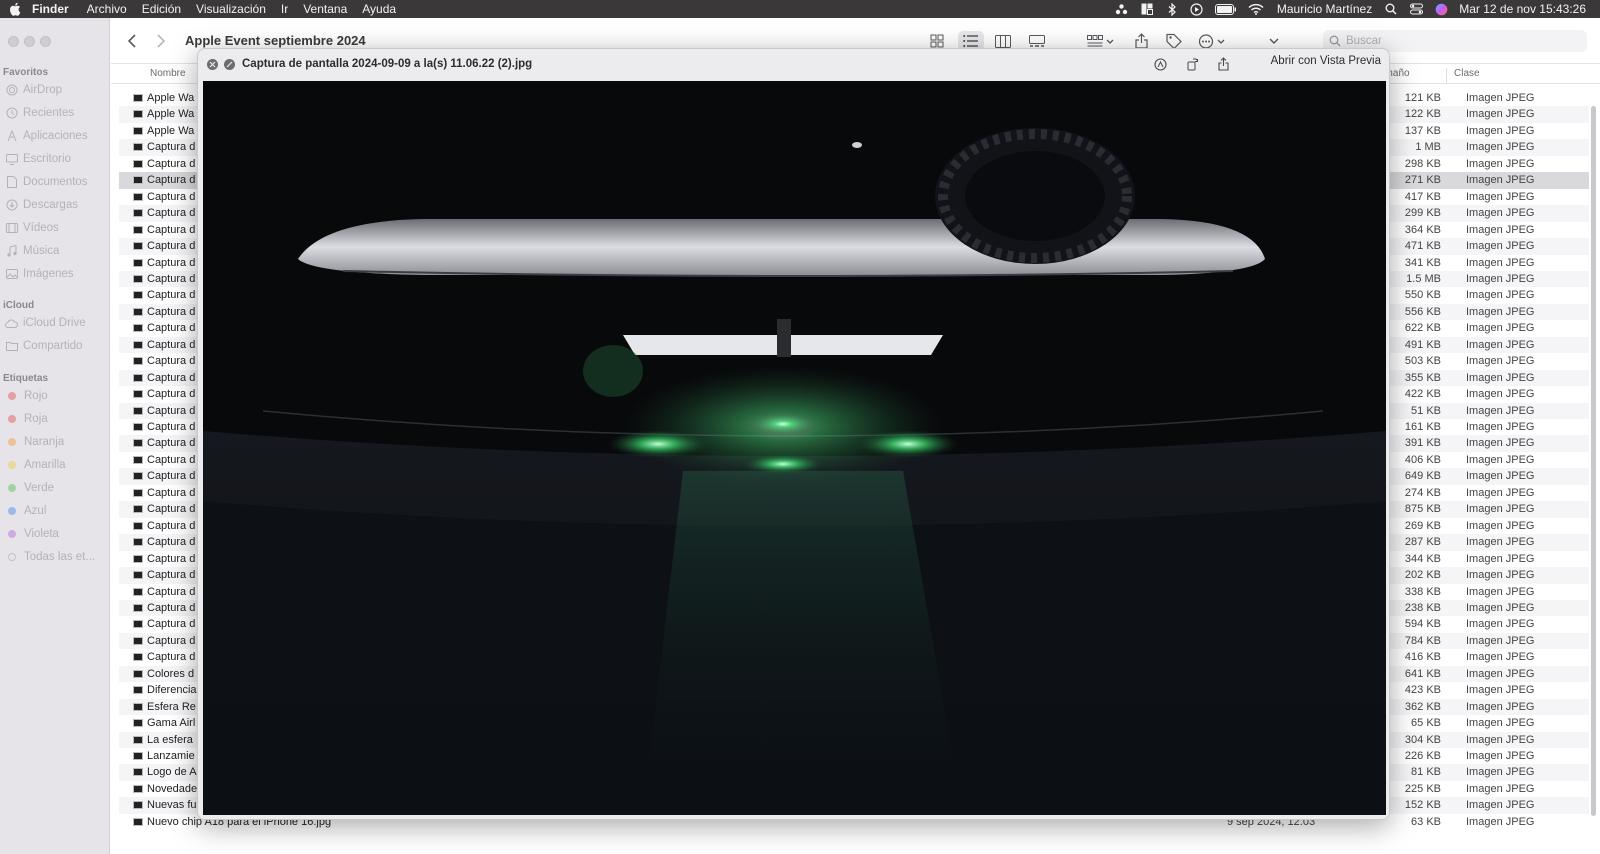 This screenshot has width=1600, height=854. Describe the element at coordinates (57, 113) in the screenshot. I see `sidebar-item-recientes: Recientes` at that location.